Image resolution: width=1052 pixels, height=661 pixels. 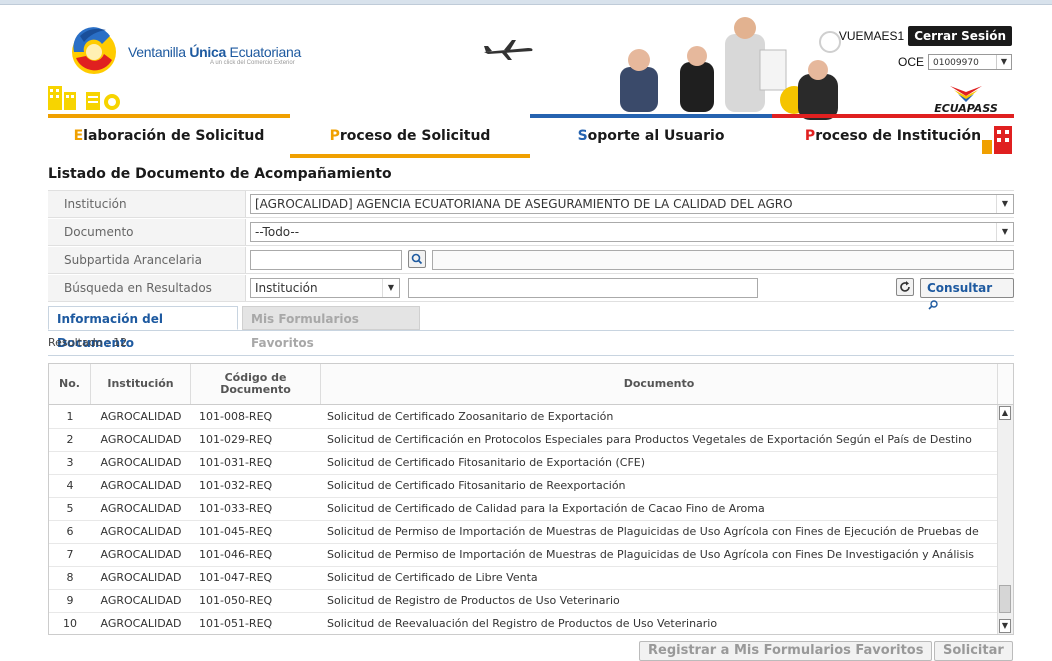 I want to click on busqueda-field-select: Institución ▼, so click(x=325, y=288).